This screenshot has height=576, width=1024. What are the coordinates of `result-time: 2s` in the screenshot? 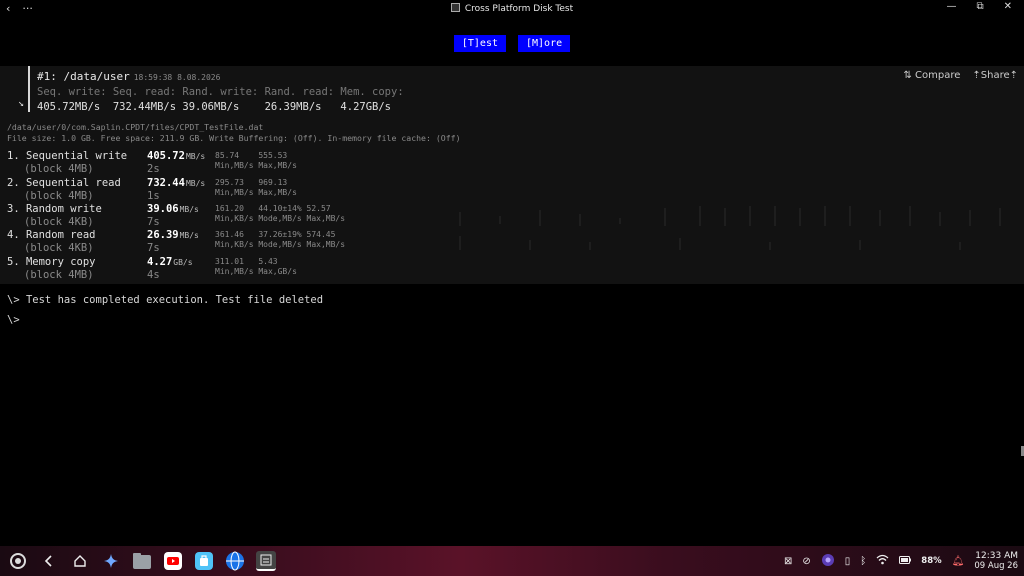 It's located at (153, 169).